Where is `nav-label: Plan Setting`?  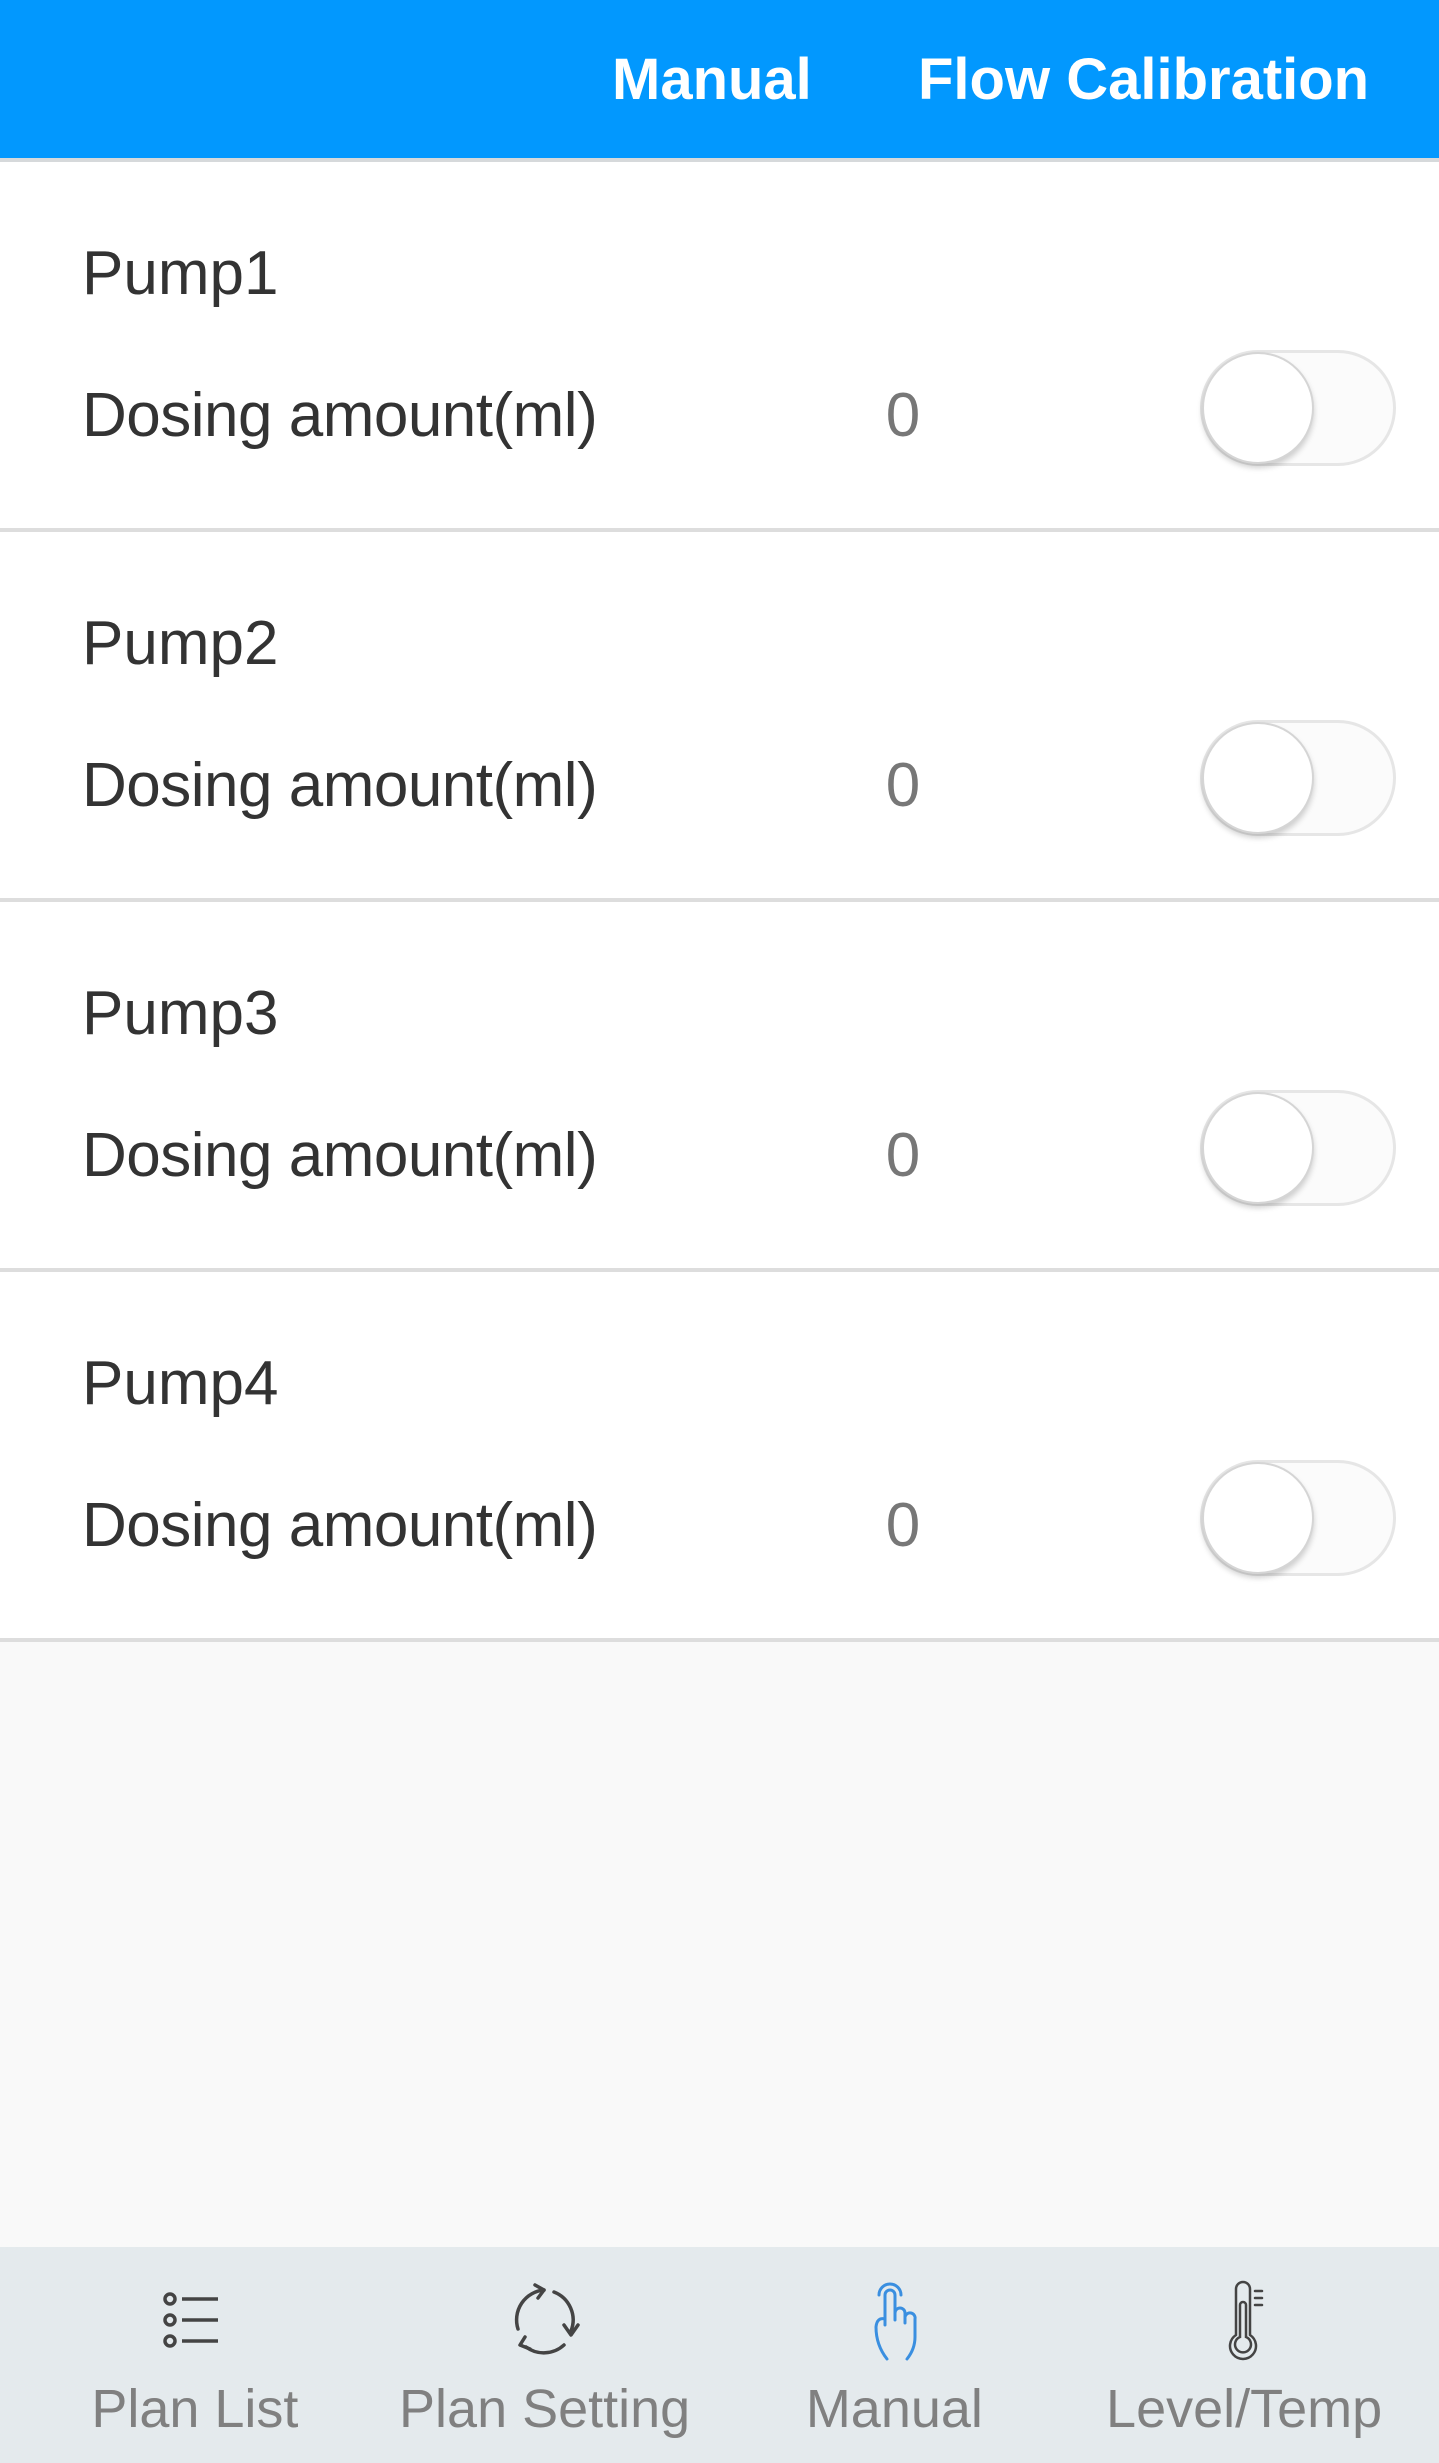 nav-label: Plan Setting is located at coordinates (545, 2409).